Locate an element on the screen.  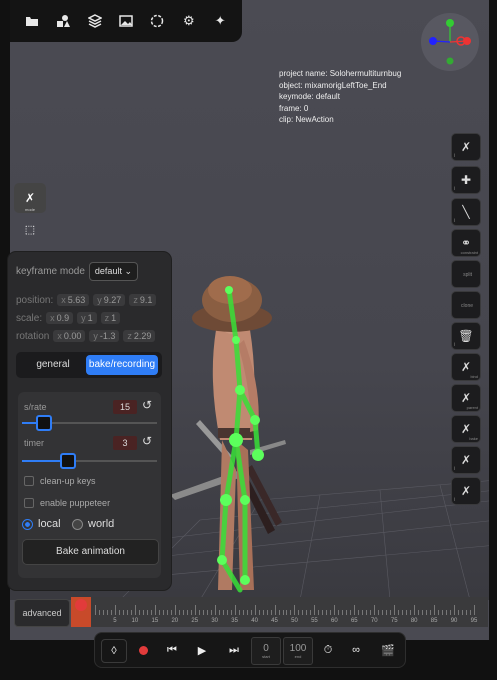
puppeteer-option: enable puppeteer is located at coordinates (67, 503).